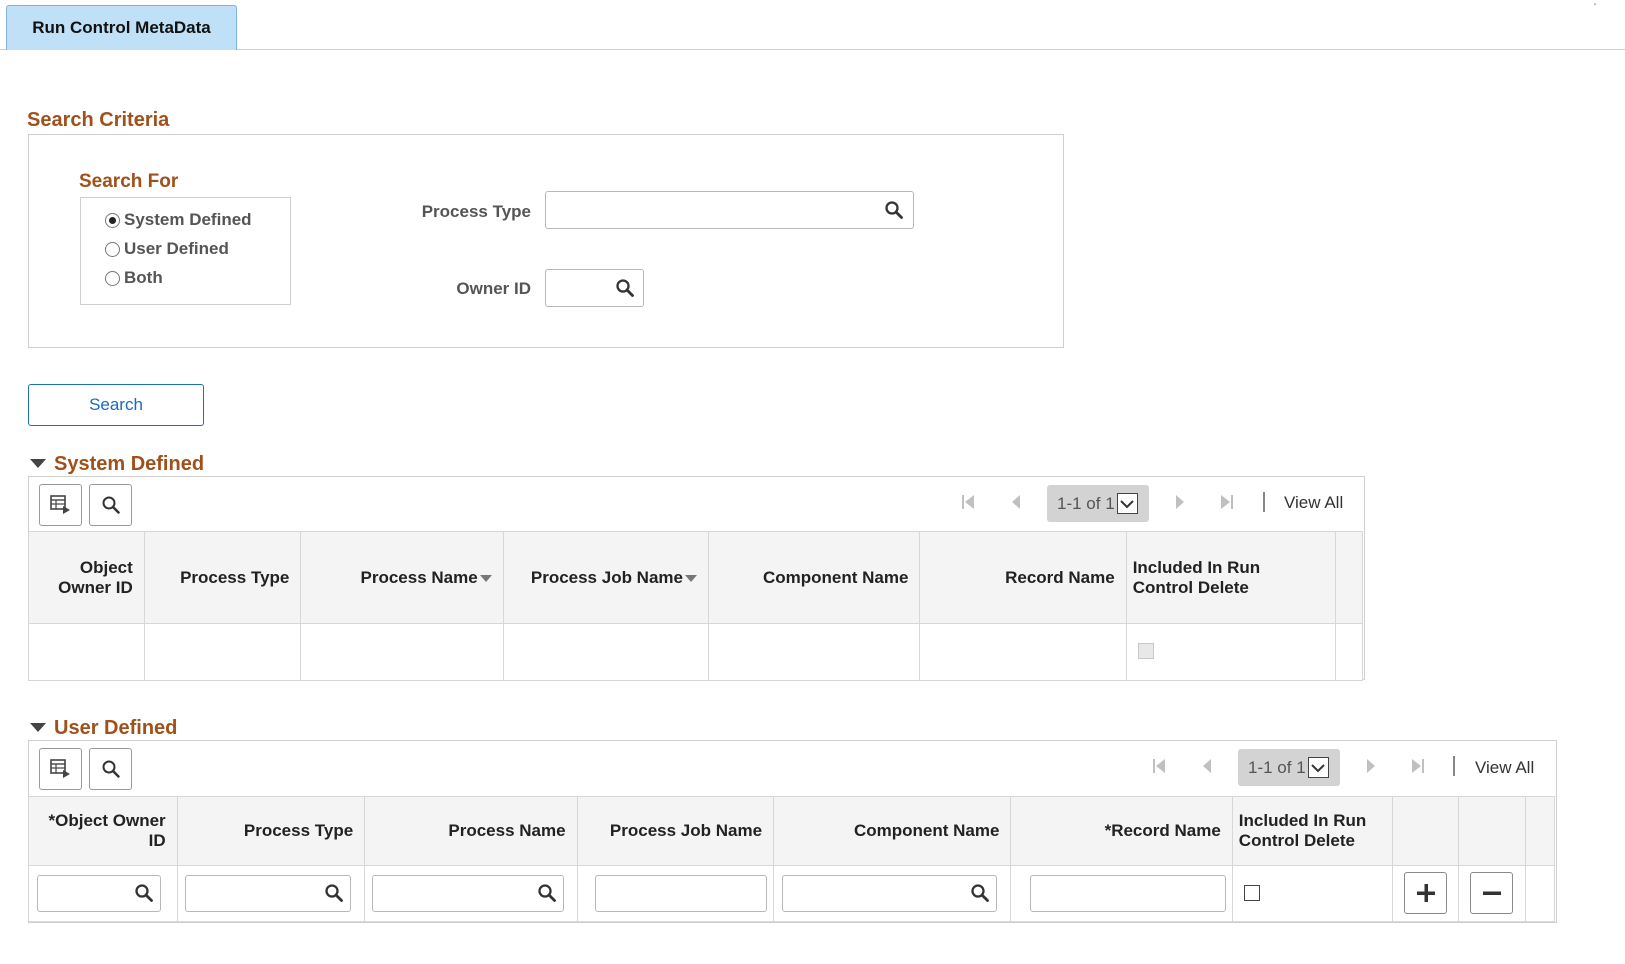  What do you see at coordinates (493, 288) in the screenshot?
I see `owner-id-label: Owner ID` at bounding box center [493, 288].